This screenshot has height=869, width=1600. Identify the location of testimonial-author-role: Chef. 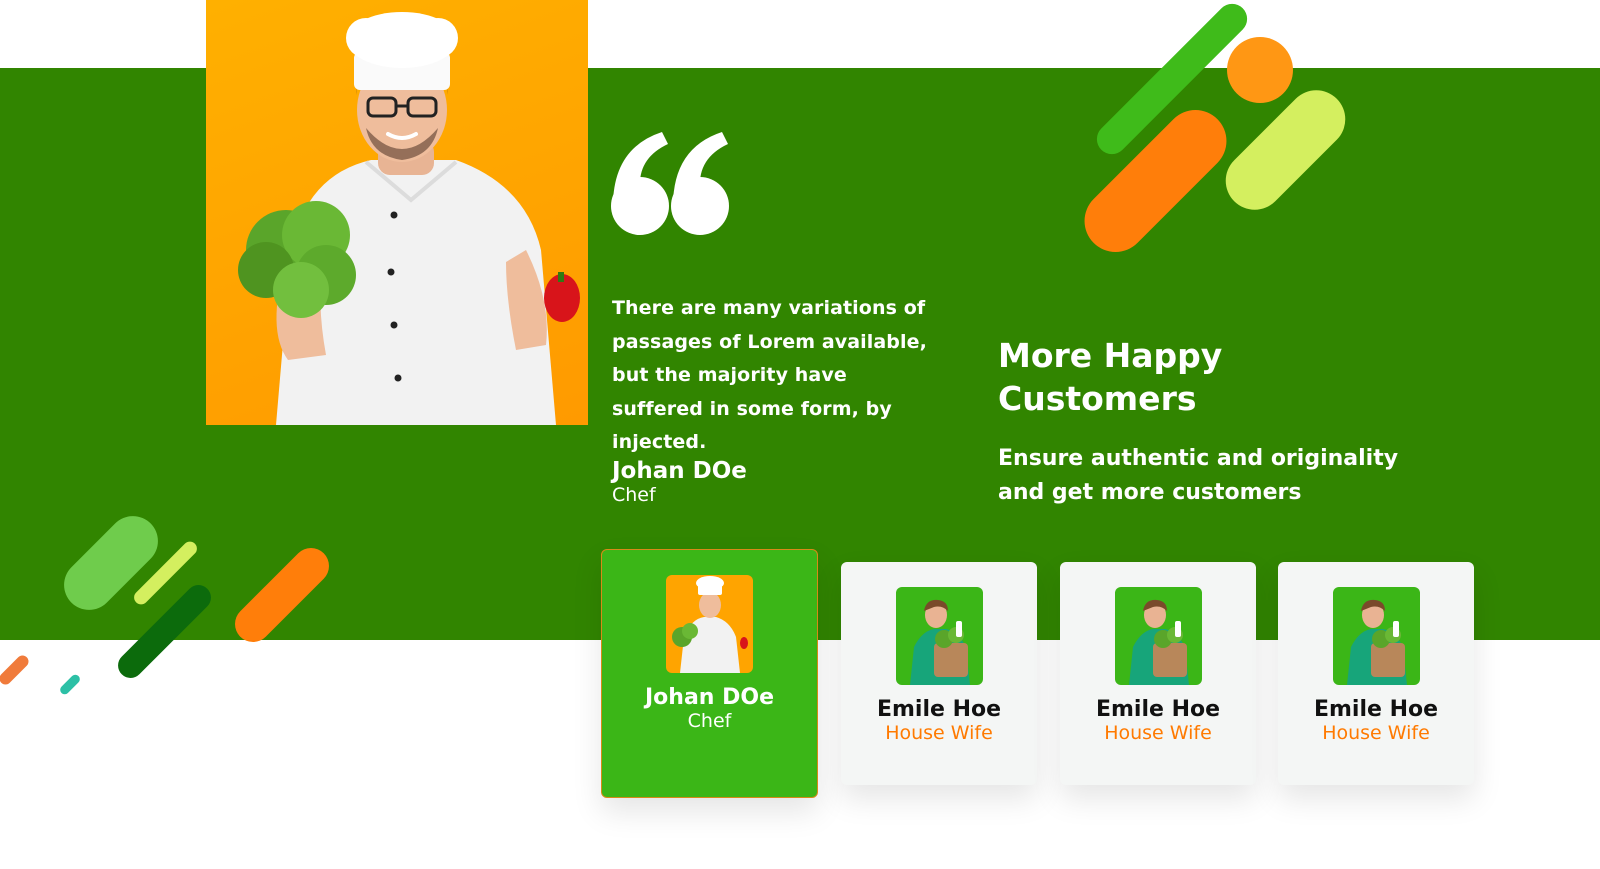
(634, 495).